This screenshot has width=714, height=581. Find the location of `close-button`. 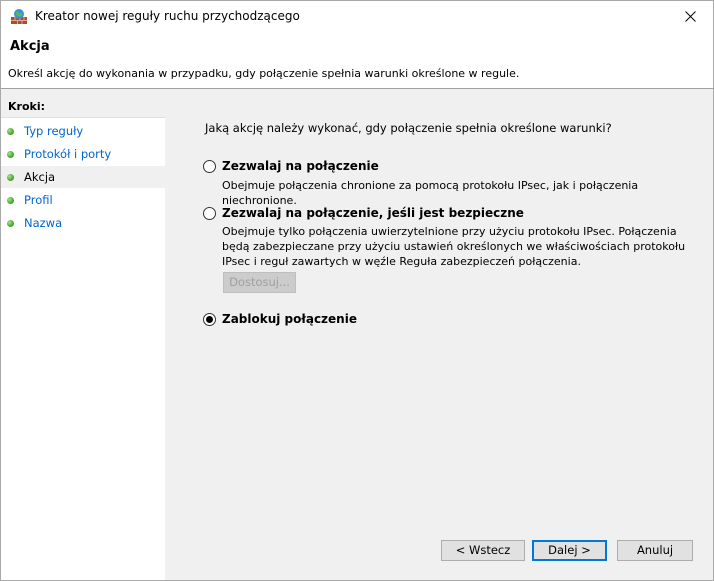

close-button is located at coordinates (690, 16).